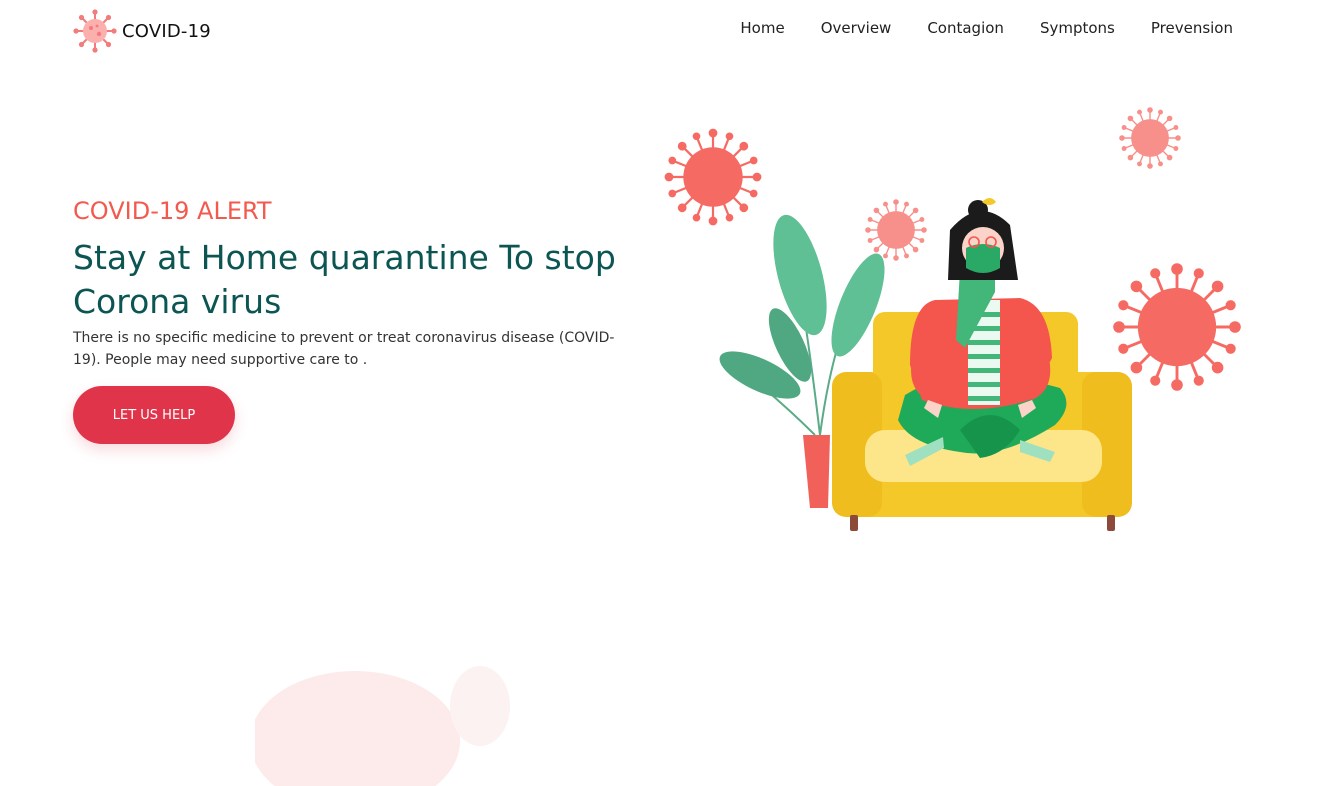  I want to click on plant-pot, so click(816, 471).